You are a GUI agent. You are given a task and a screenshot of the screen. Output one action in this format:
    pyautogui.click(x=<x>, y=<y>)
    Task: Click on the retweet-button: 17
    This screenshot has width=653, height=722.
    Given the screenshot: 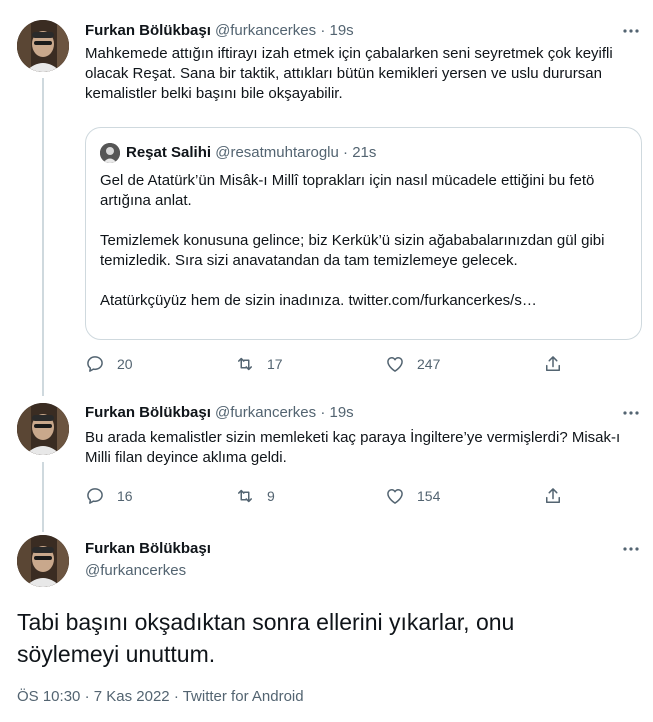 What is the action you would take?
    pyautogui.click(x=259, y=364)
    